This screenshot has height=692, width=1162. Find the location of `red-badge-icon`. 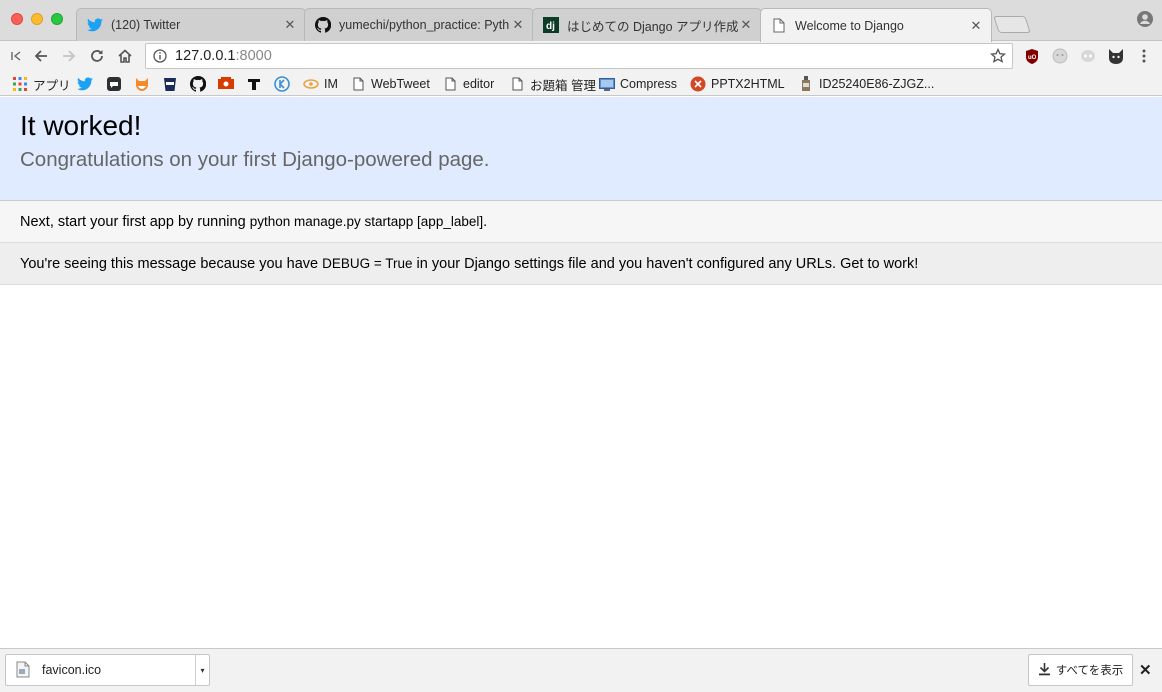

red-badge-icon is located at coordinates (226, 84).